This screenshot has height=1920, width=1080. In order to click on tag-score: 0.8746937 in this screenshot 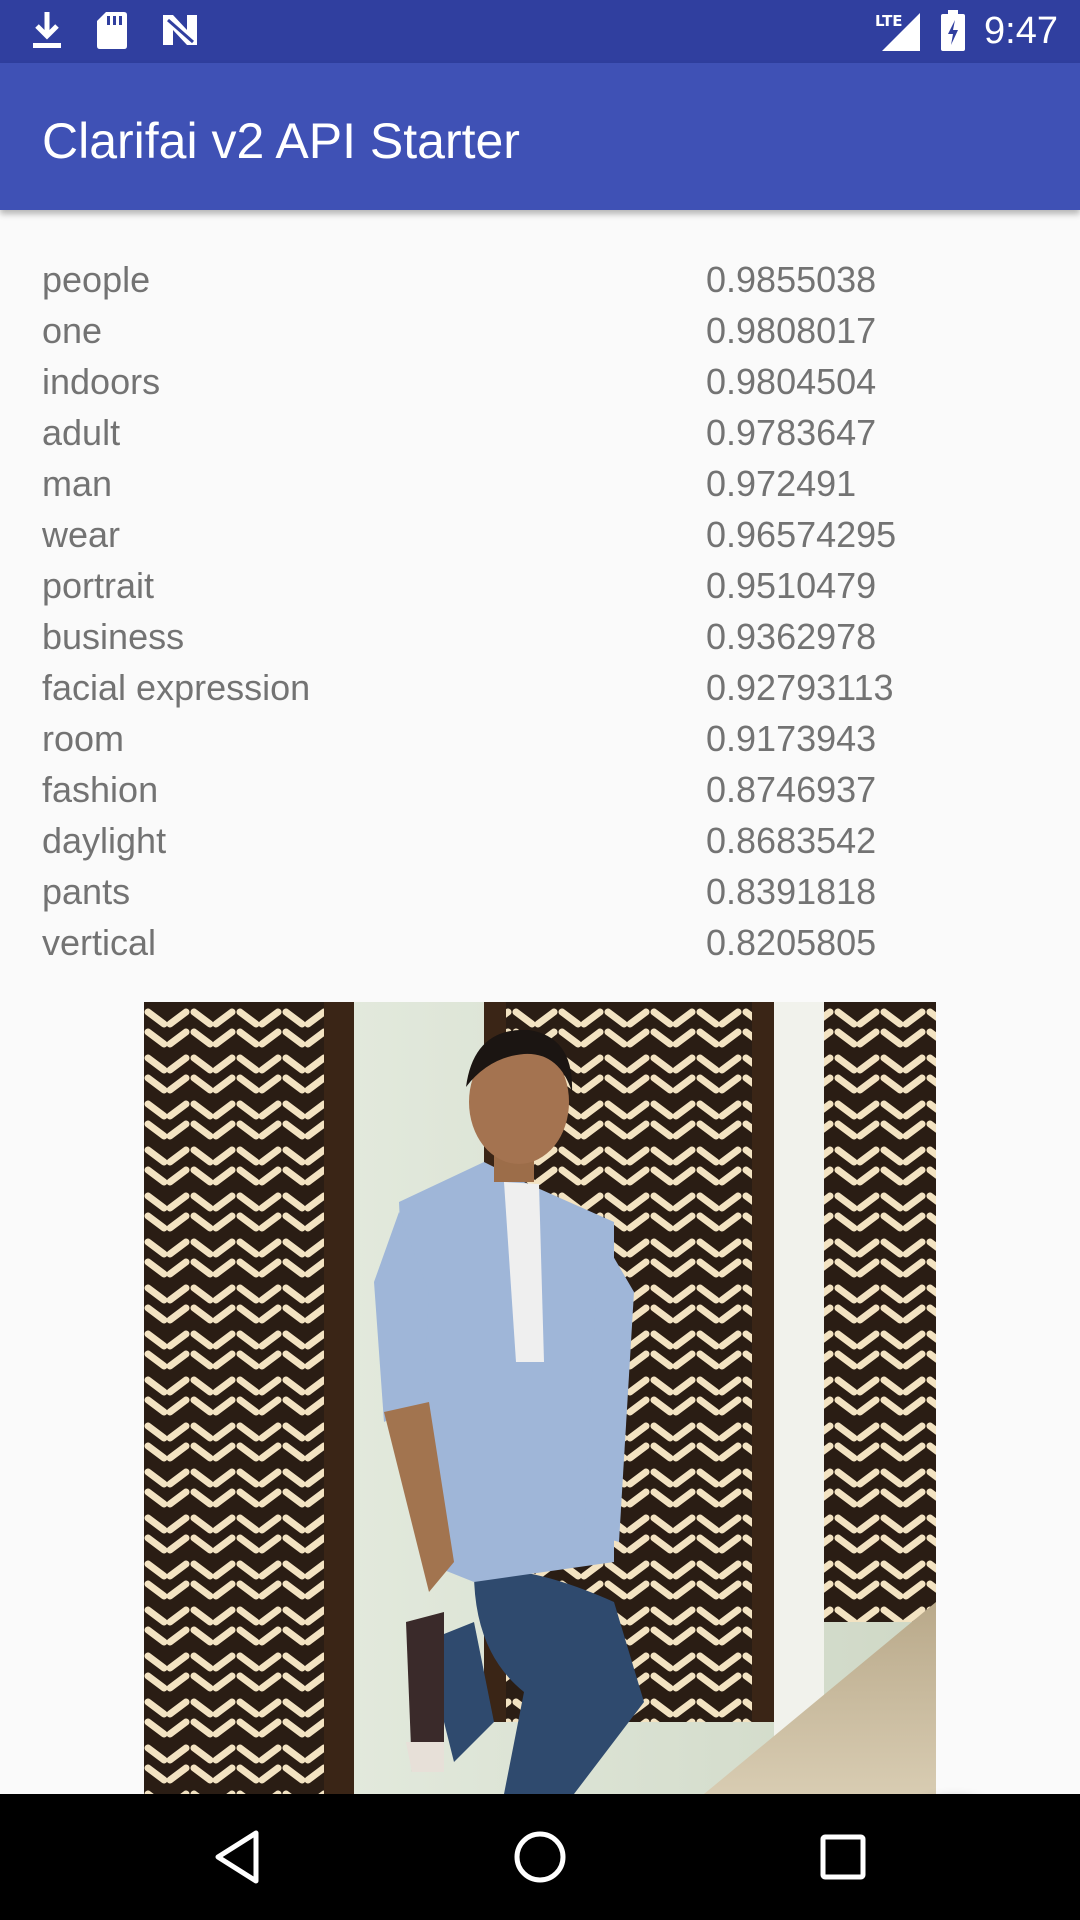, I will do `click(791, 789)`.